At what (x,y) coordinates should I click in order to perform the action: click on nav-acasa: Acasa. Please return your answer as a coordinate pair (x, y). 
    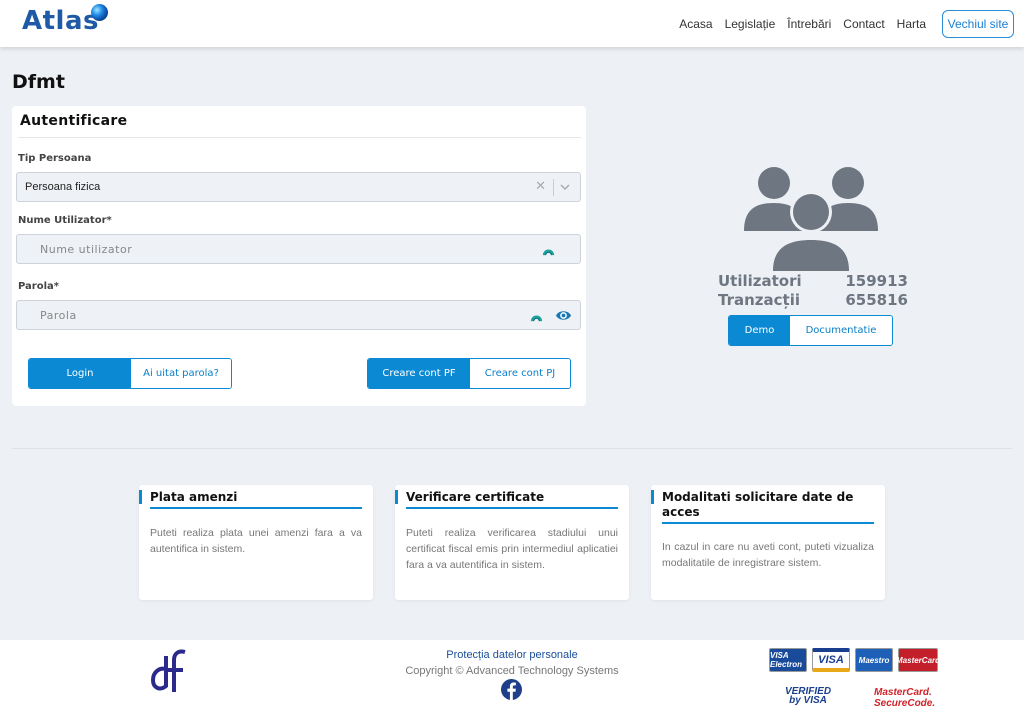
    Looking at the image, I should click on (695, 24).